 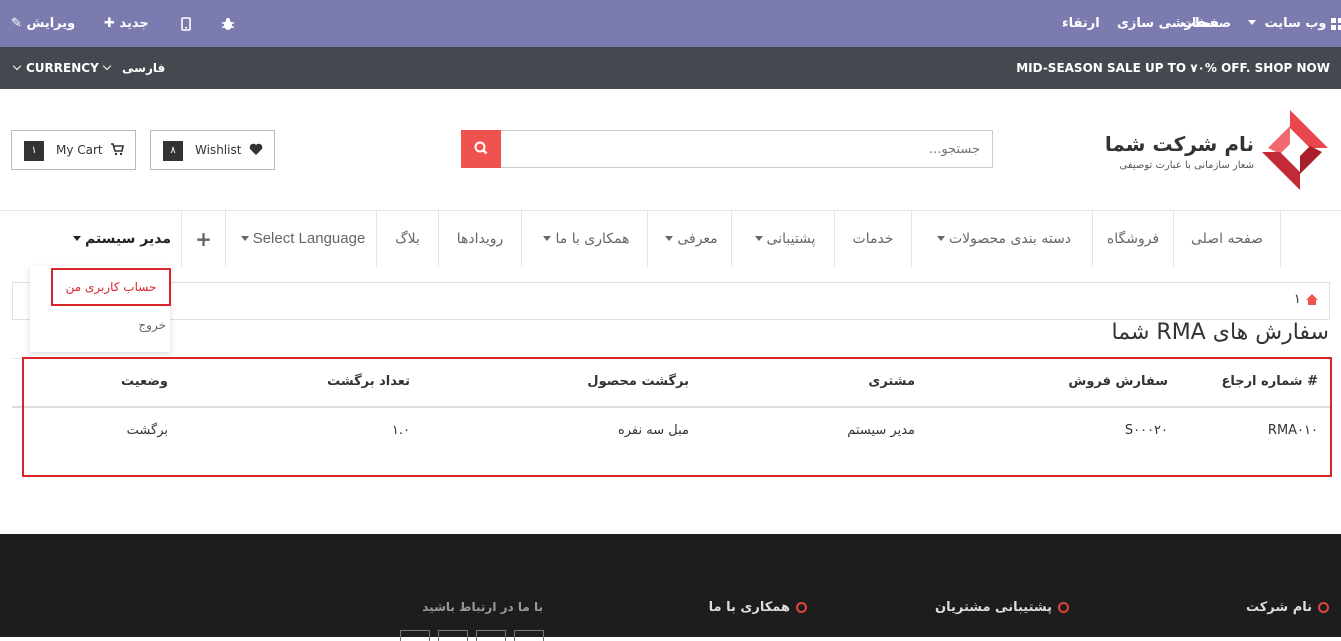 What do you see at coordinates (53, 68) in the screenshot?
I see `currency-dropdown: CURRENCY` at bounding box center [53, 68].